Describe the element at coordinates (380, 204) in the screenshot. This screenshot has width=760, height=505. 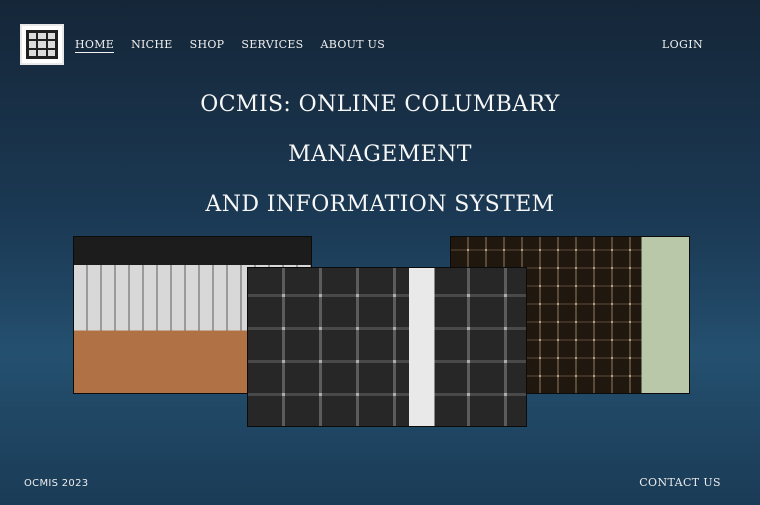
I see `hero-title-line-3: AND INFORMATION SYSTEM` at that location.